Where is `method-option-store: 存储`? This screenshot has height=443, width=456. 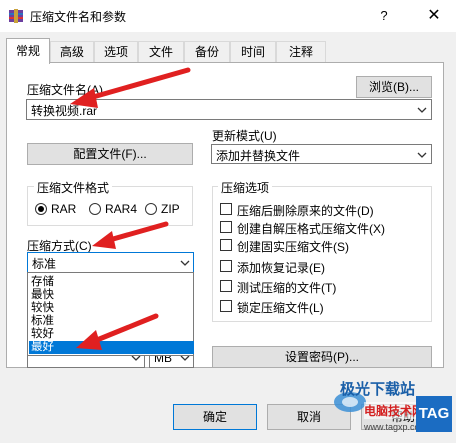 method-option-store: 存储 is located at coordinates (111, 282).